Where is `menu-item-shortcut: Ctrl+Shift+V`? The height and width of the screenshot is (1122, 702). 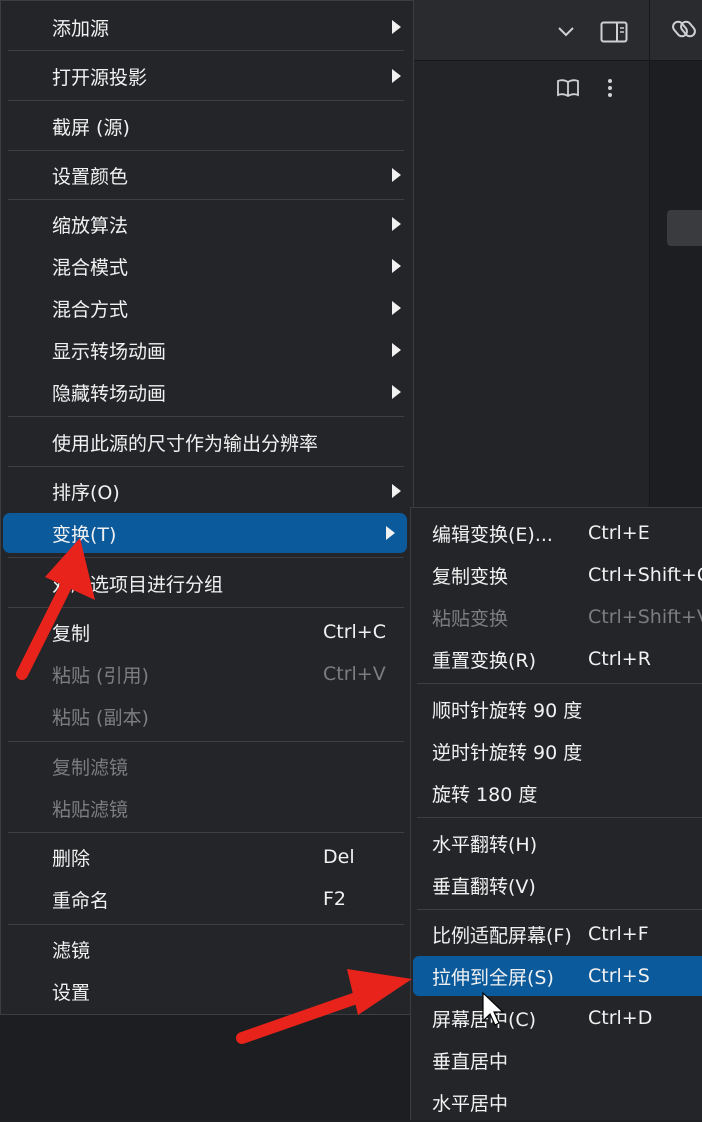 menu-item-shortcut: Ctrl+Shift+V is located at coordinates (645, 617).